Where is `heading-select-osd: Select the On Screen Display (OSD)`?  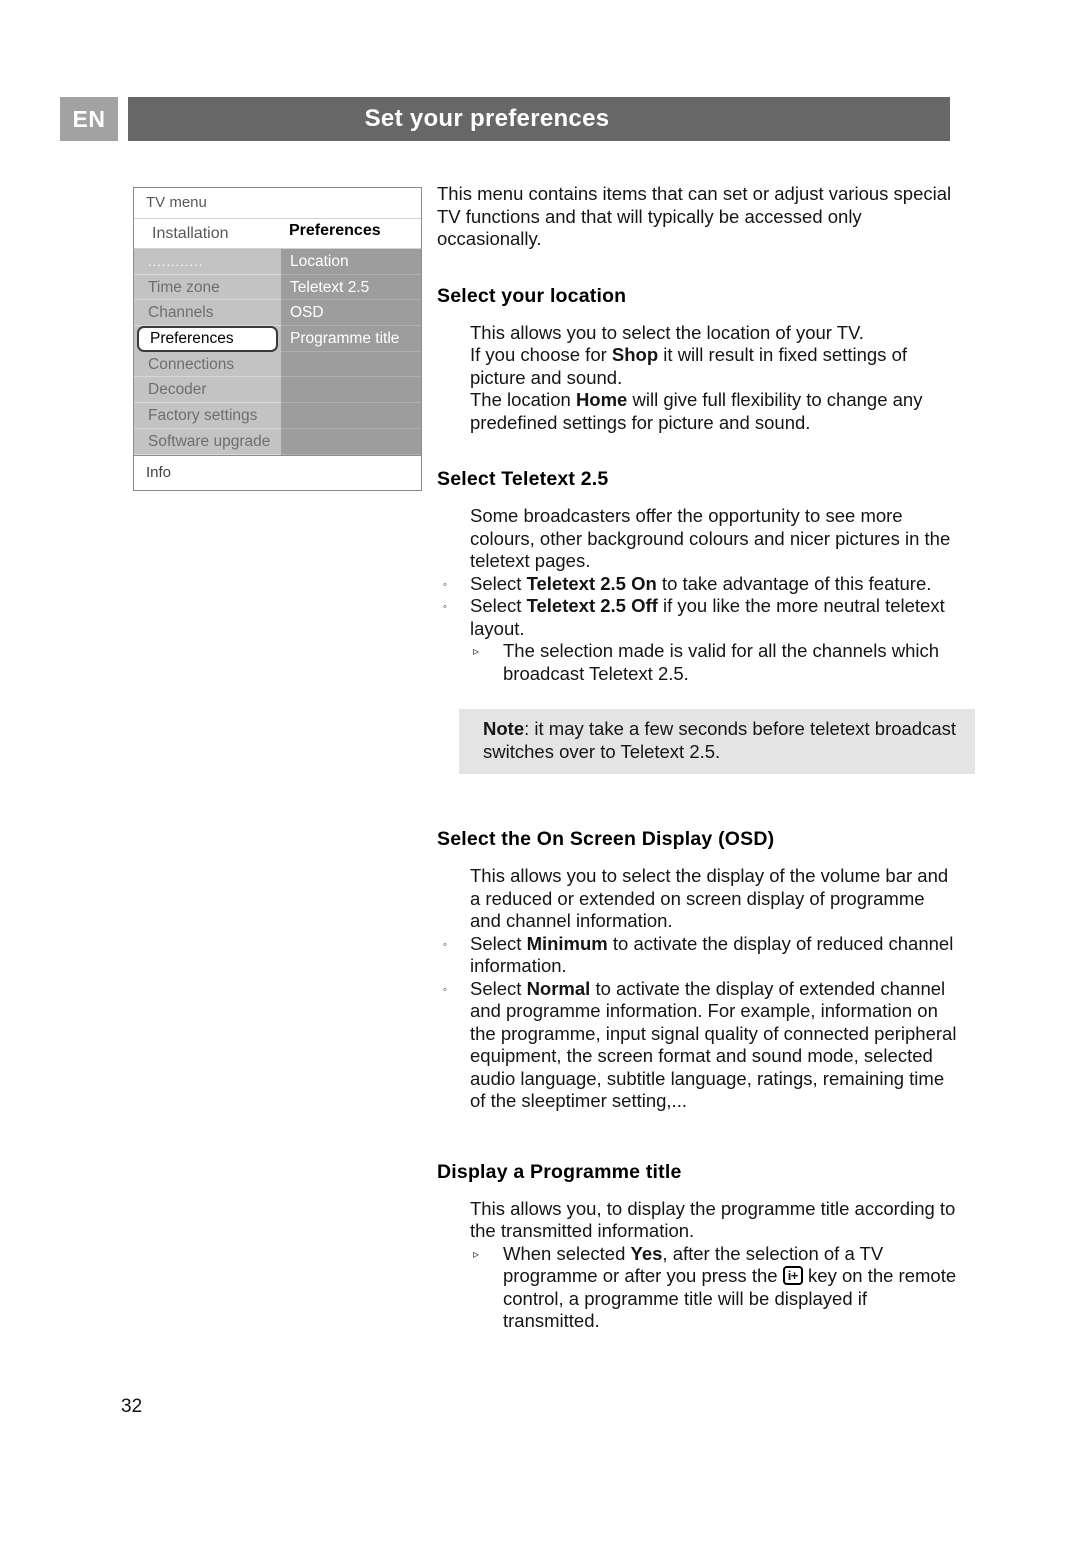
heading-select-osd: Select the On Screen Display (OSD) is located at coordinates (606, 839).